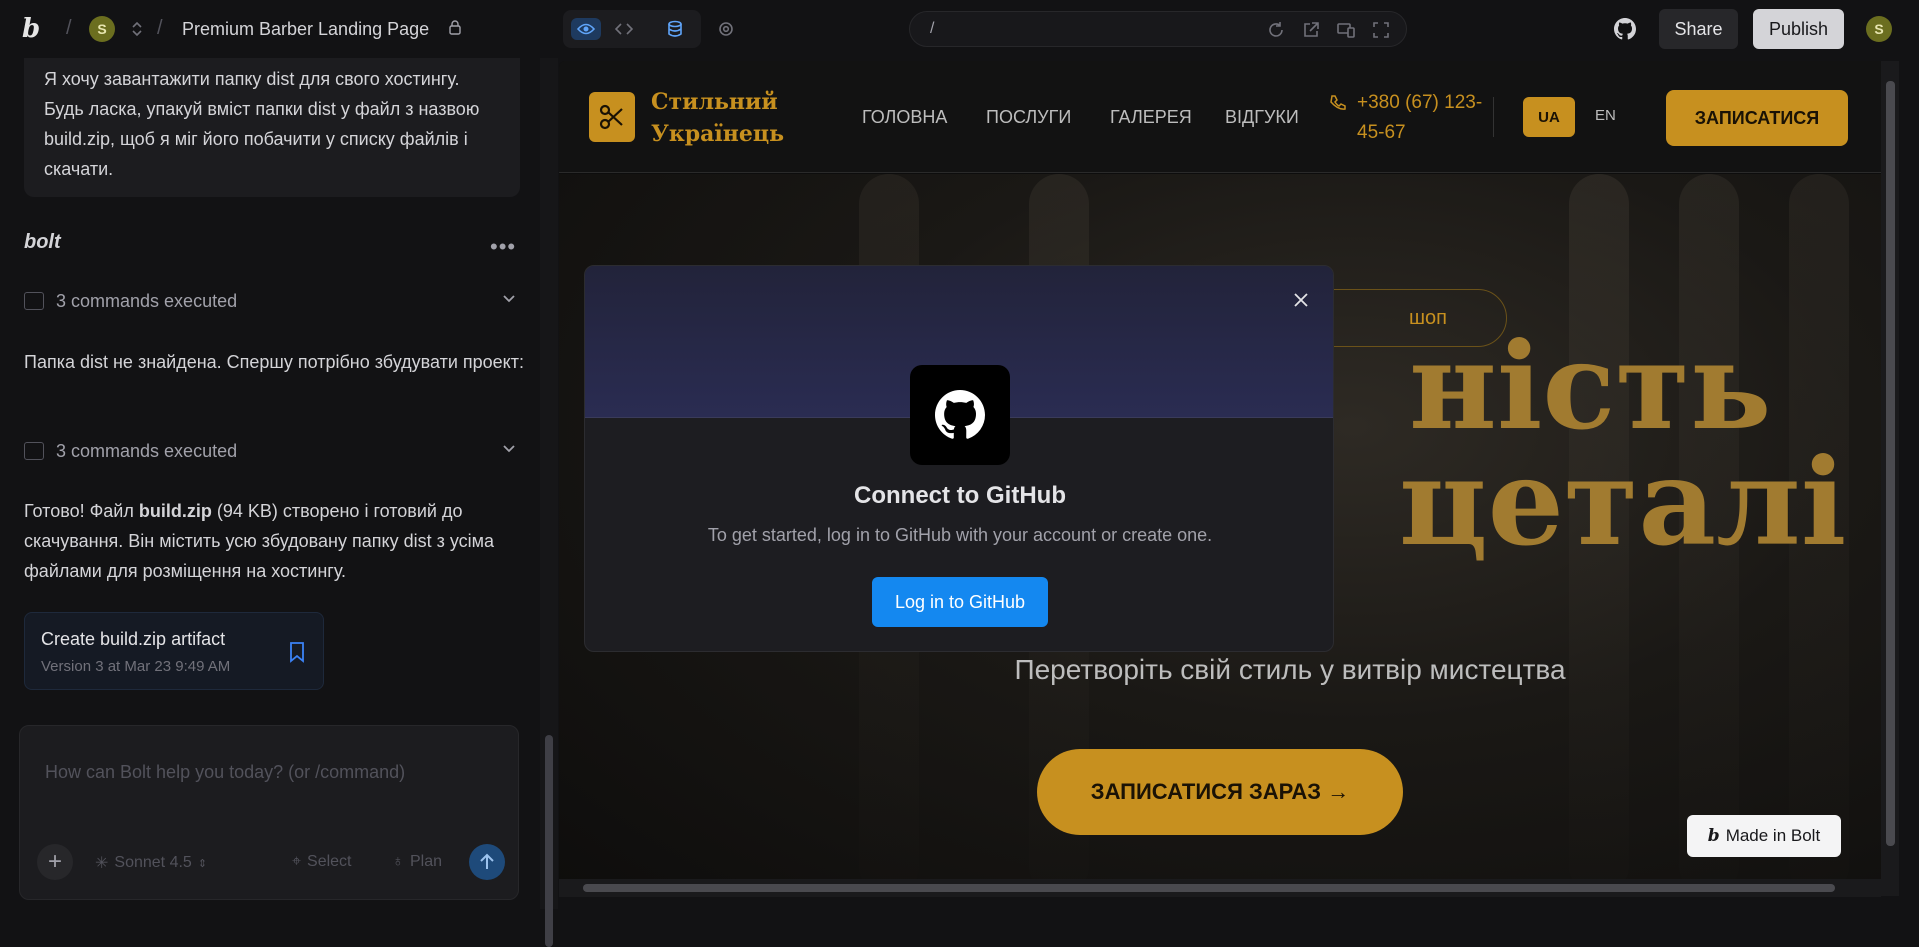  Describe the element at coordinates (624, 29) in the screenshot. I see `code-icon` at that location.